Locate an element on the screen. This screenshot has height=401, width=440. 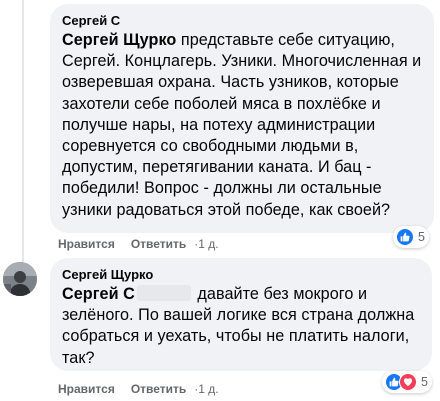
love-icon is located at coordinates (408, 382).